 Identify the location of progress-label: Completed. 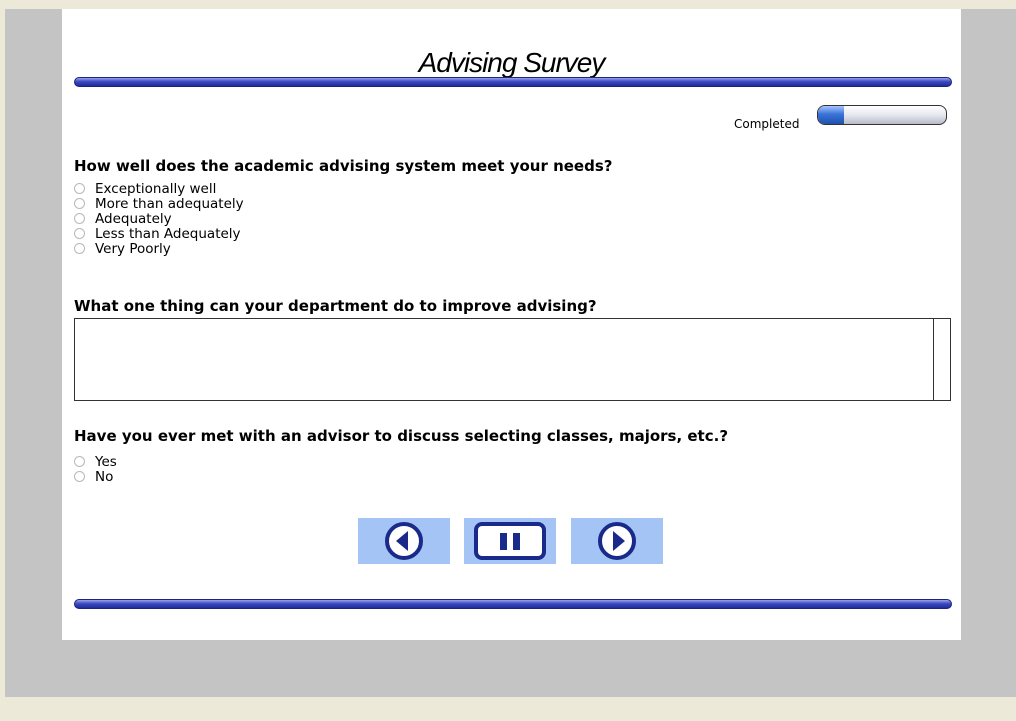
(767, 124).